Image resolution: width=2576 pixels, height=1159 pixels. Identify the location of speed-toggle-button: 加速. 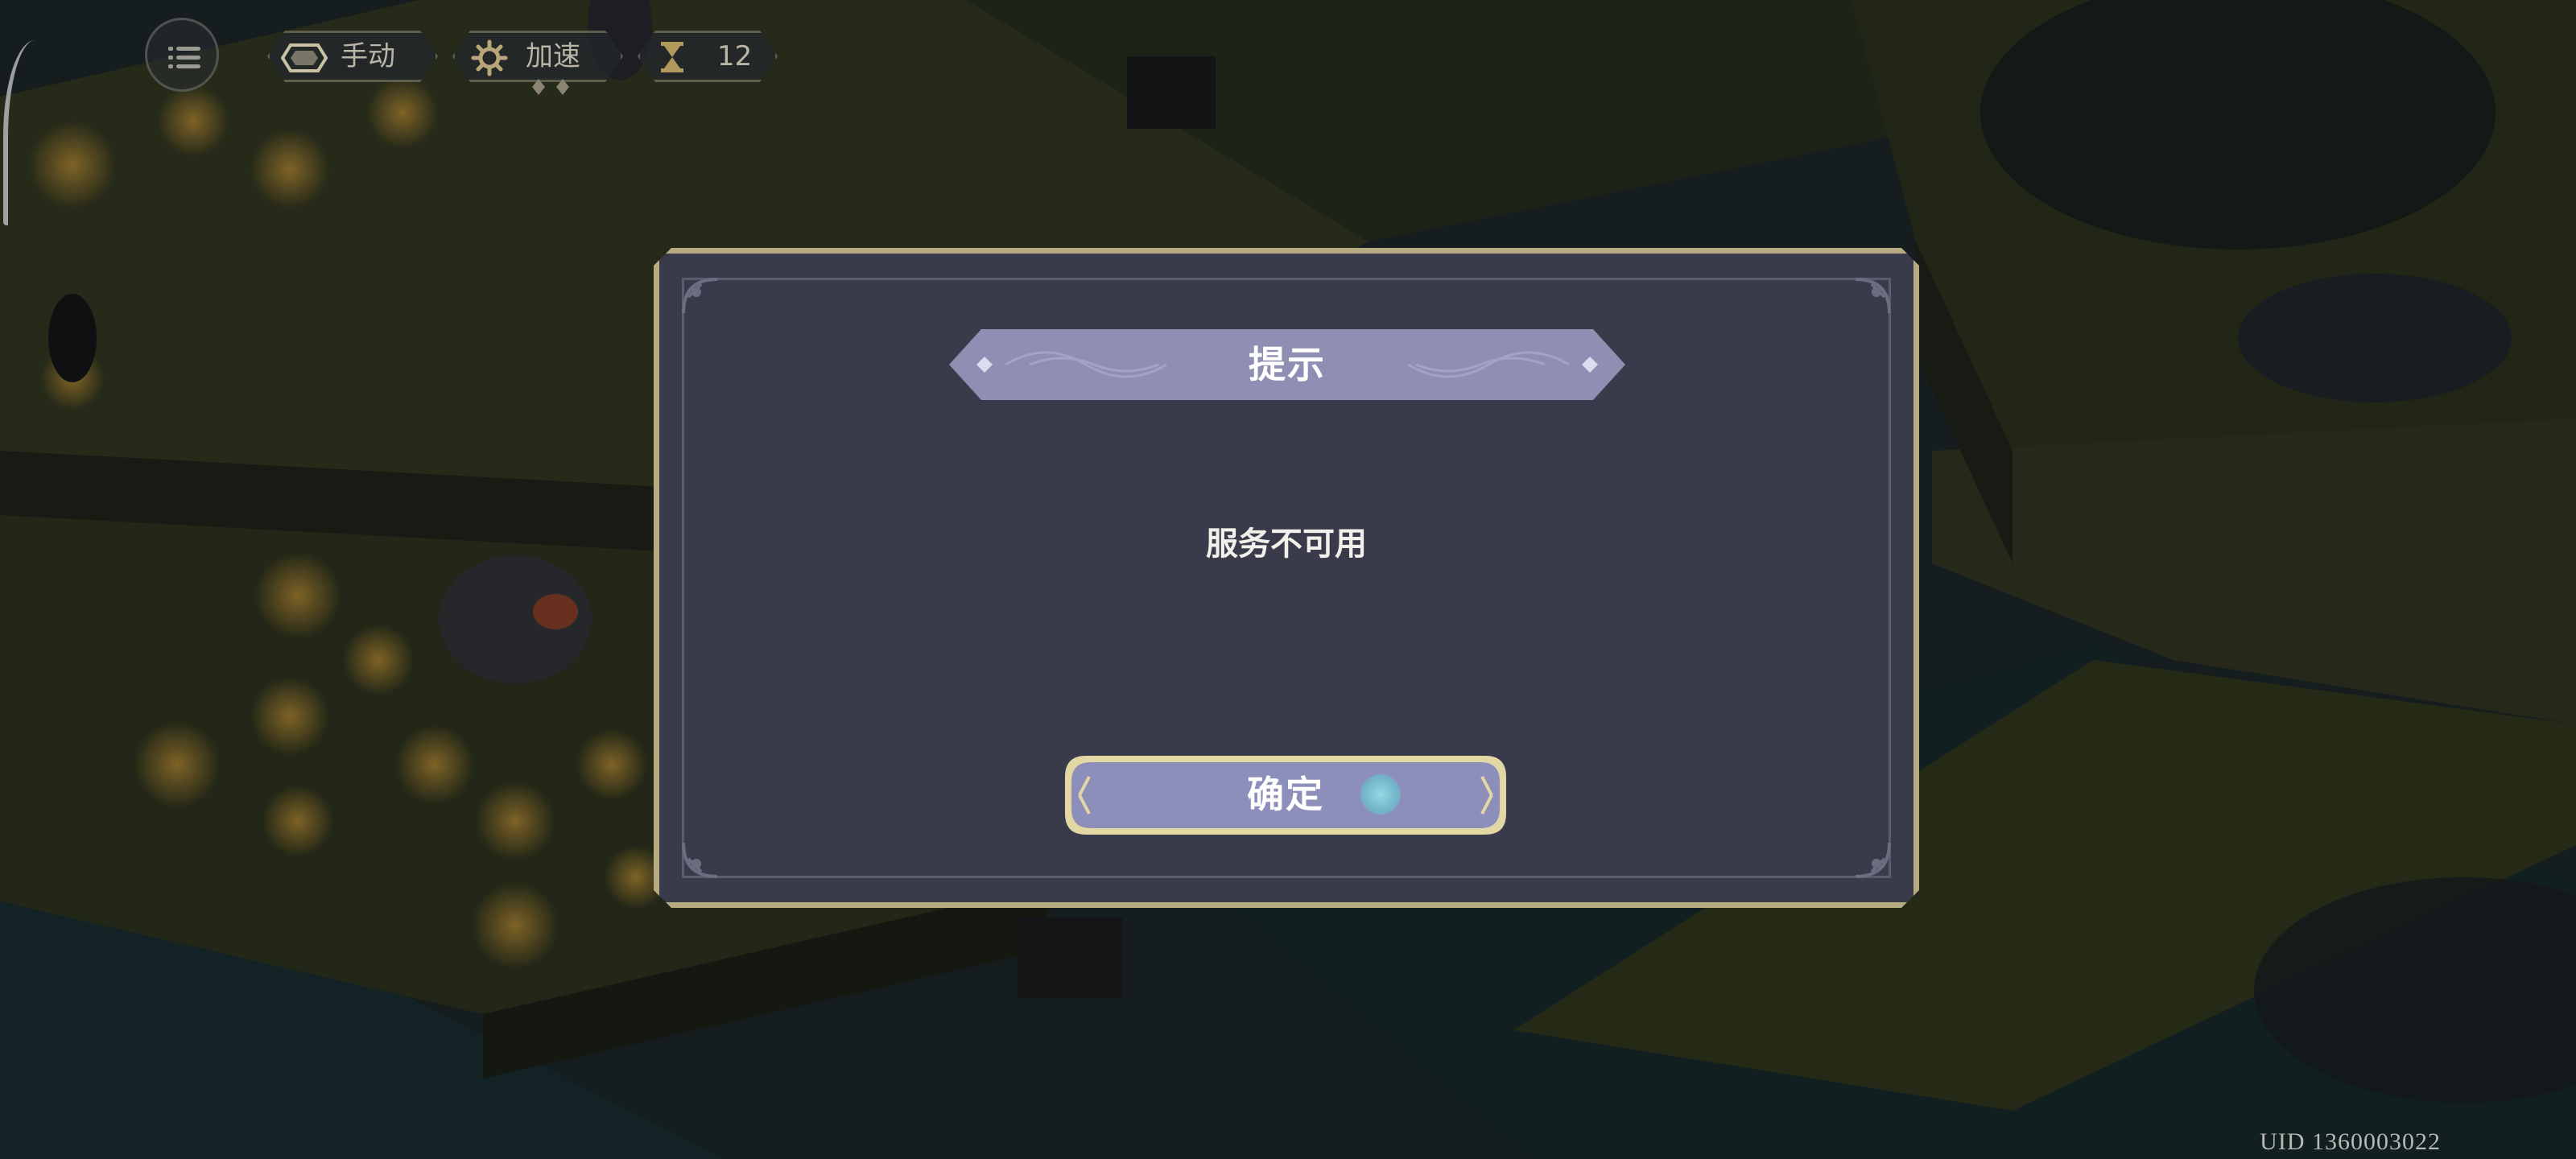
(537, 56).